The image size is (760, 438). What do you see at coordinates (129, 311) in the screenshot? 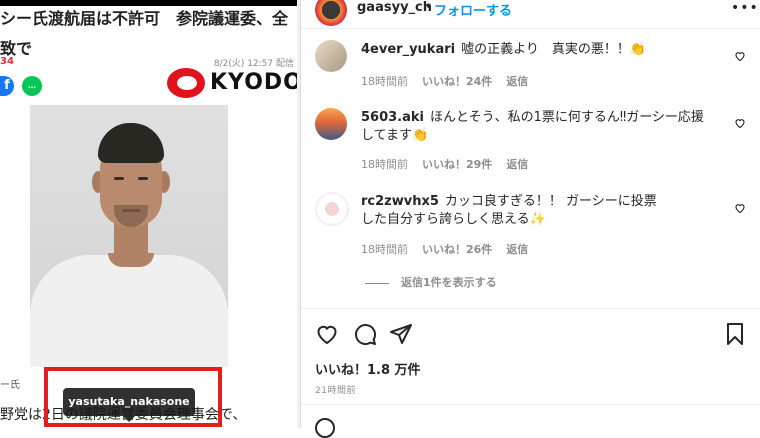
I see `photo-shirt` at bounding box center [129, 311].